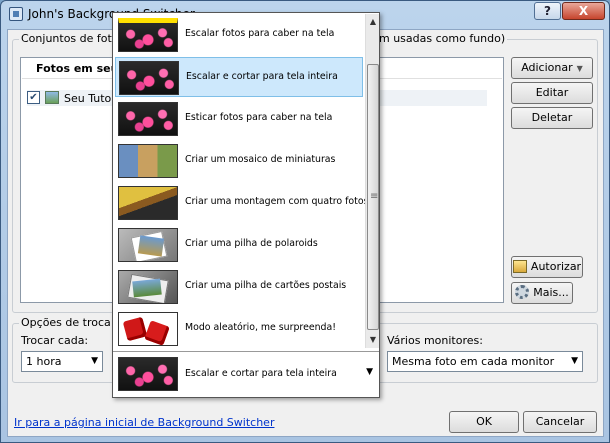 The image size is (610, 443). I want to click on dropdown-option-polaroids: Criar uma pilha de polaroids, so click(239, 245).